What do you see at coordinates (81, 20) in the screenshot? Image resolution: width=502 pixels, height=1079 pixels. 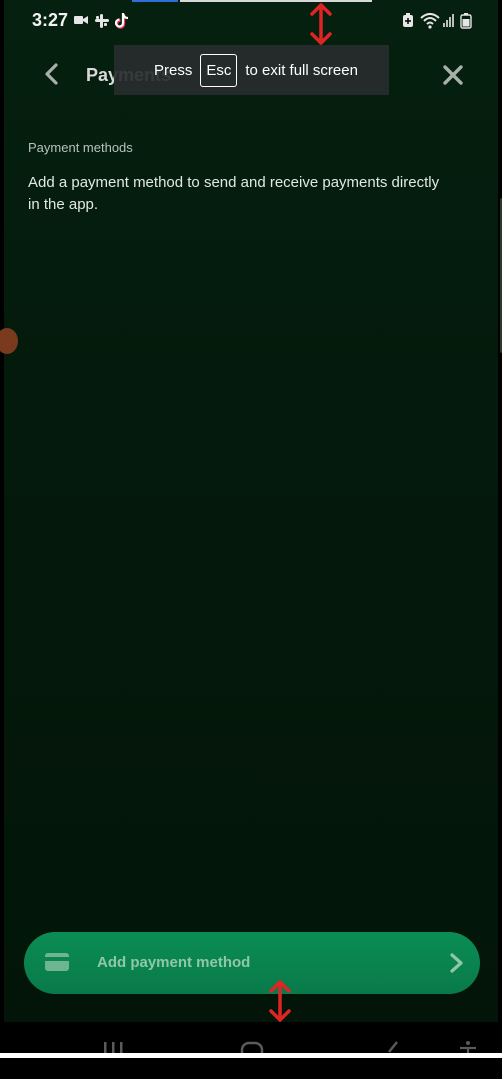 I see `video-camera-icon` at bounding box center [81, 20].